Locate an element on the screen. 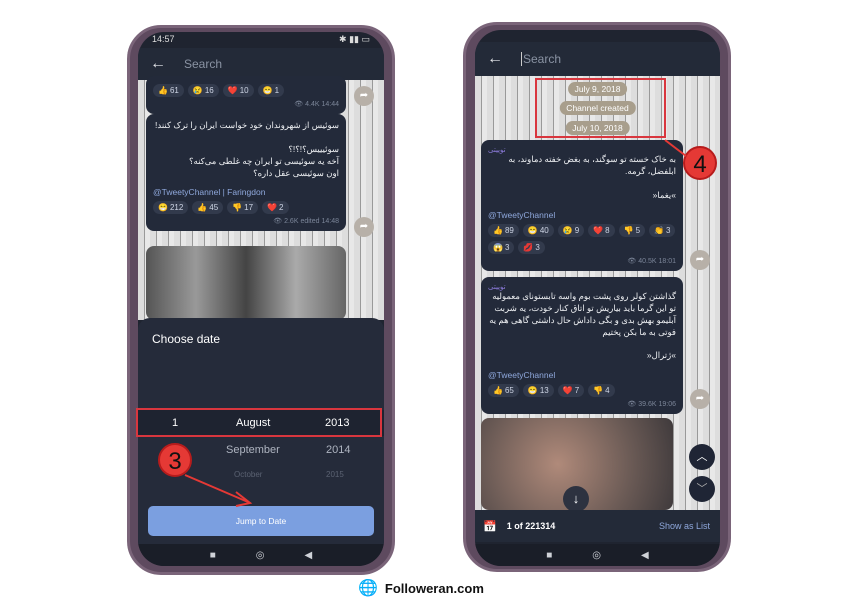 The width and height of the screenshot is (860, 600). reaction-chip: 👎 5 is located at coordinates (632, 230).